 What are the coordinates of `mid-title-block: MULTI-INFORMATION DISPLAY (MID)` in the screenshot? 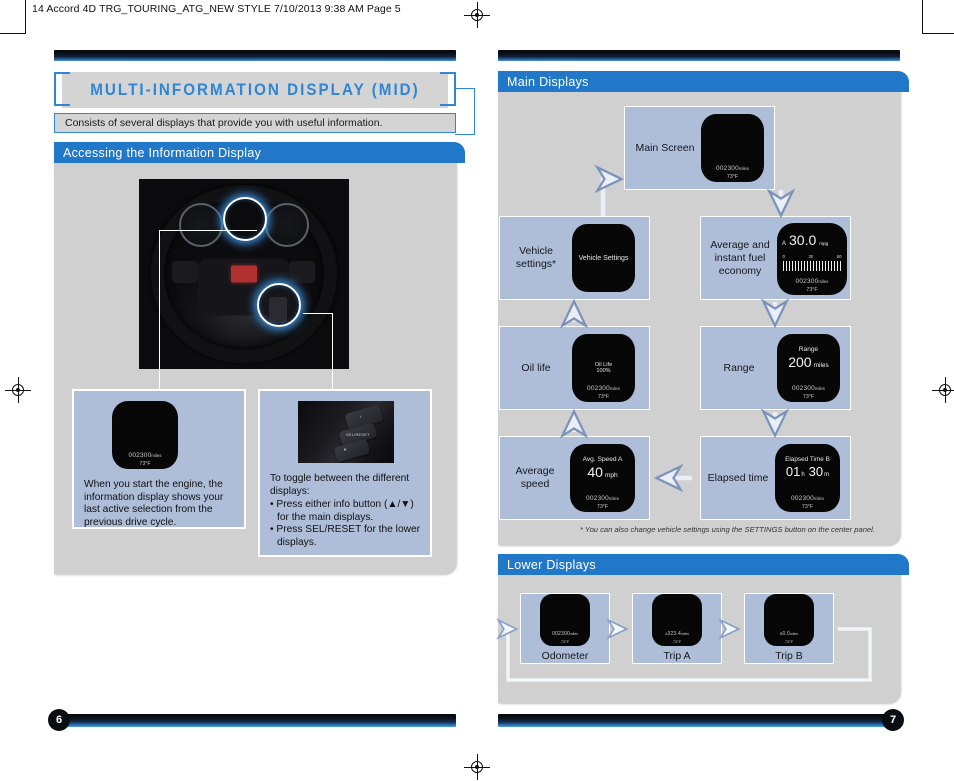 It's located at (255, 90).